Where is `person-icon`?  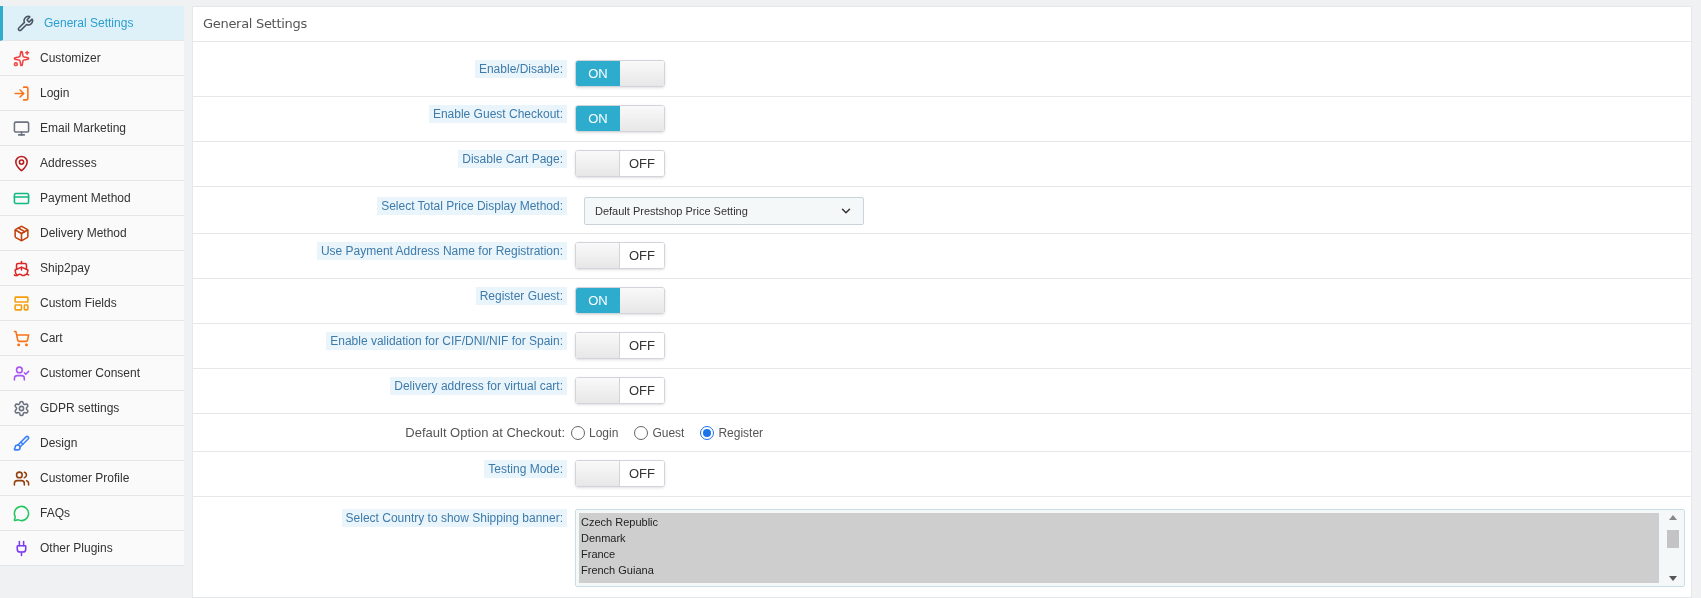
person-icon is located at coordinates (21, 373).